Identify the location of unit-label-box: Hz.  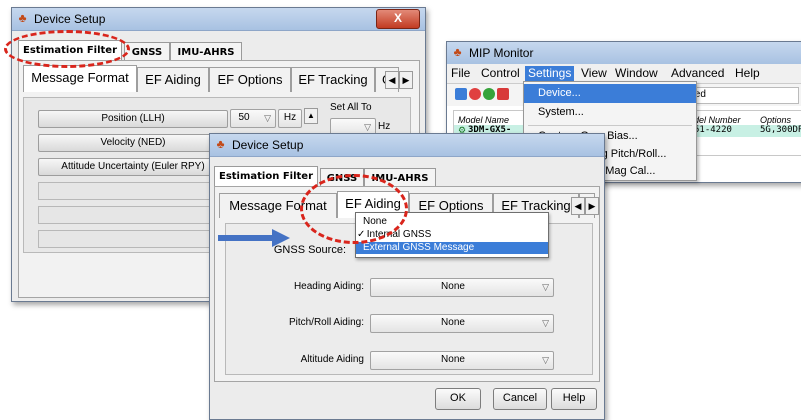
(290, 118).